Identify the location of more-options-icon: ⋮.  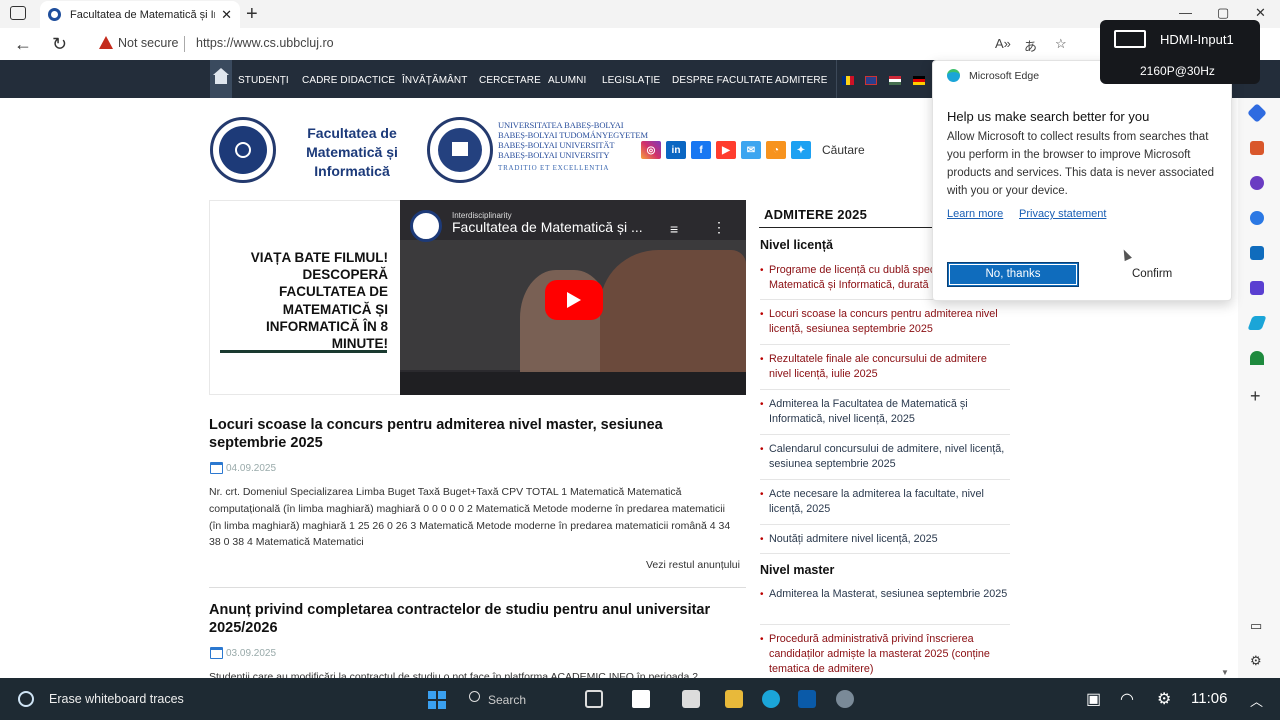
(719, 227).